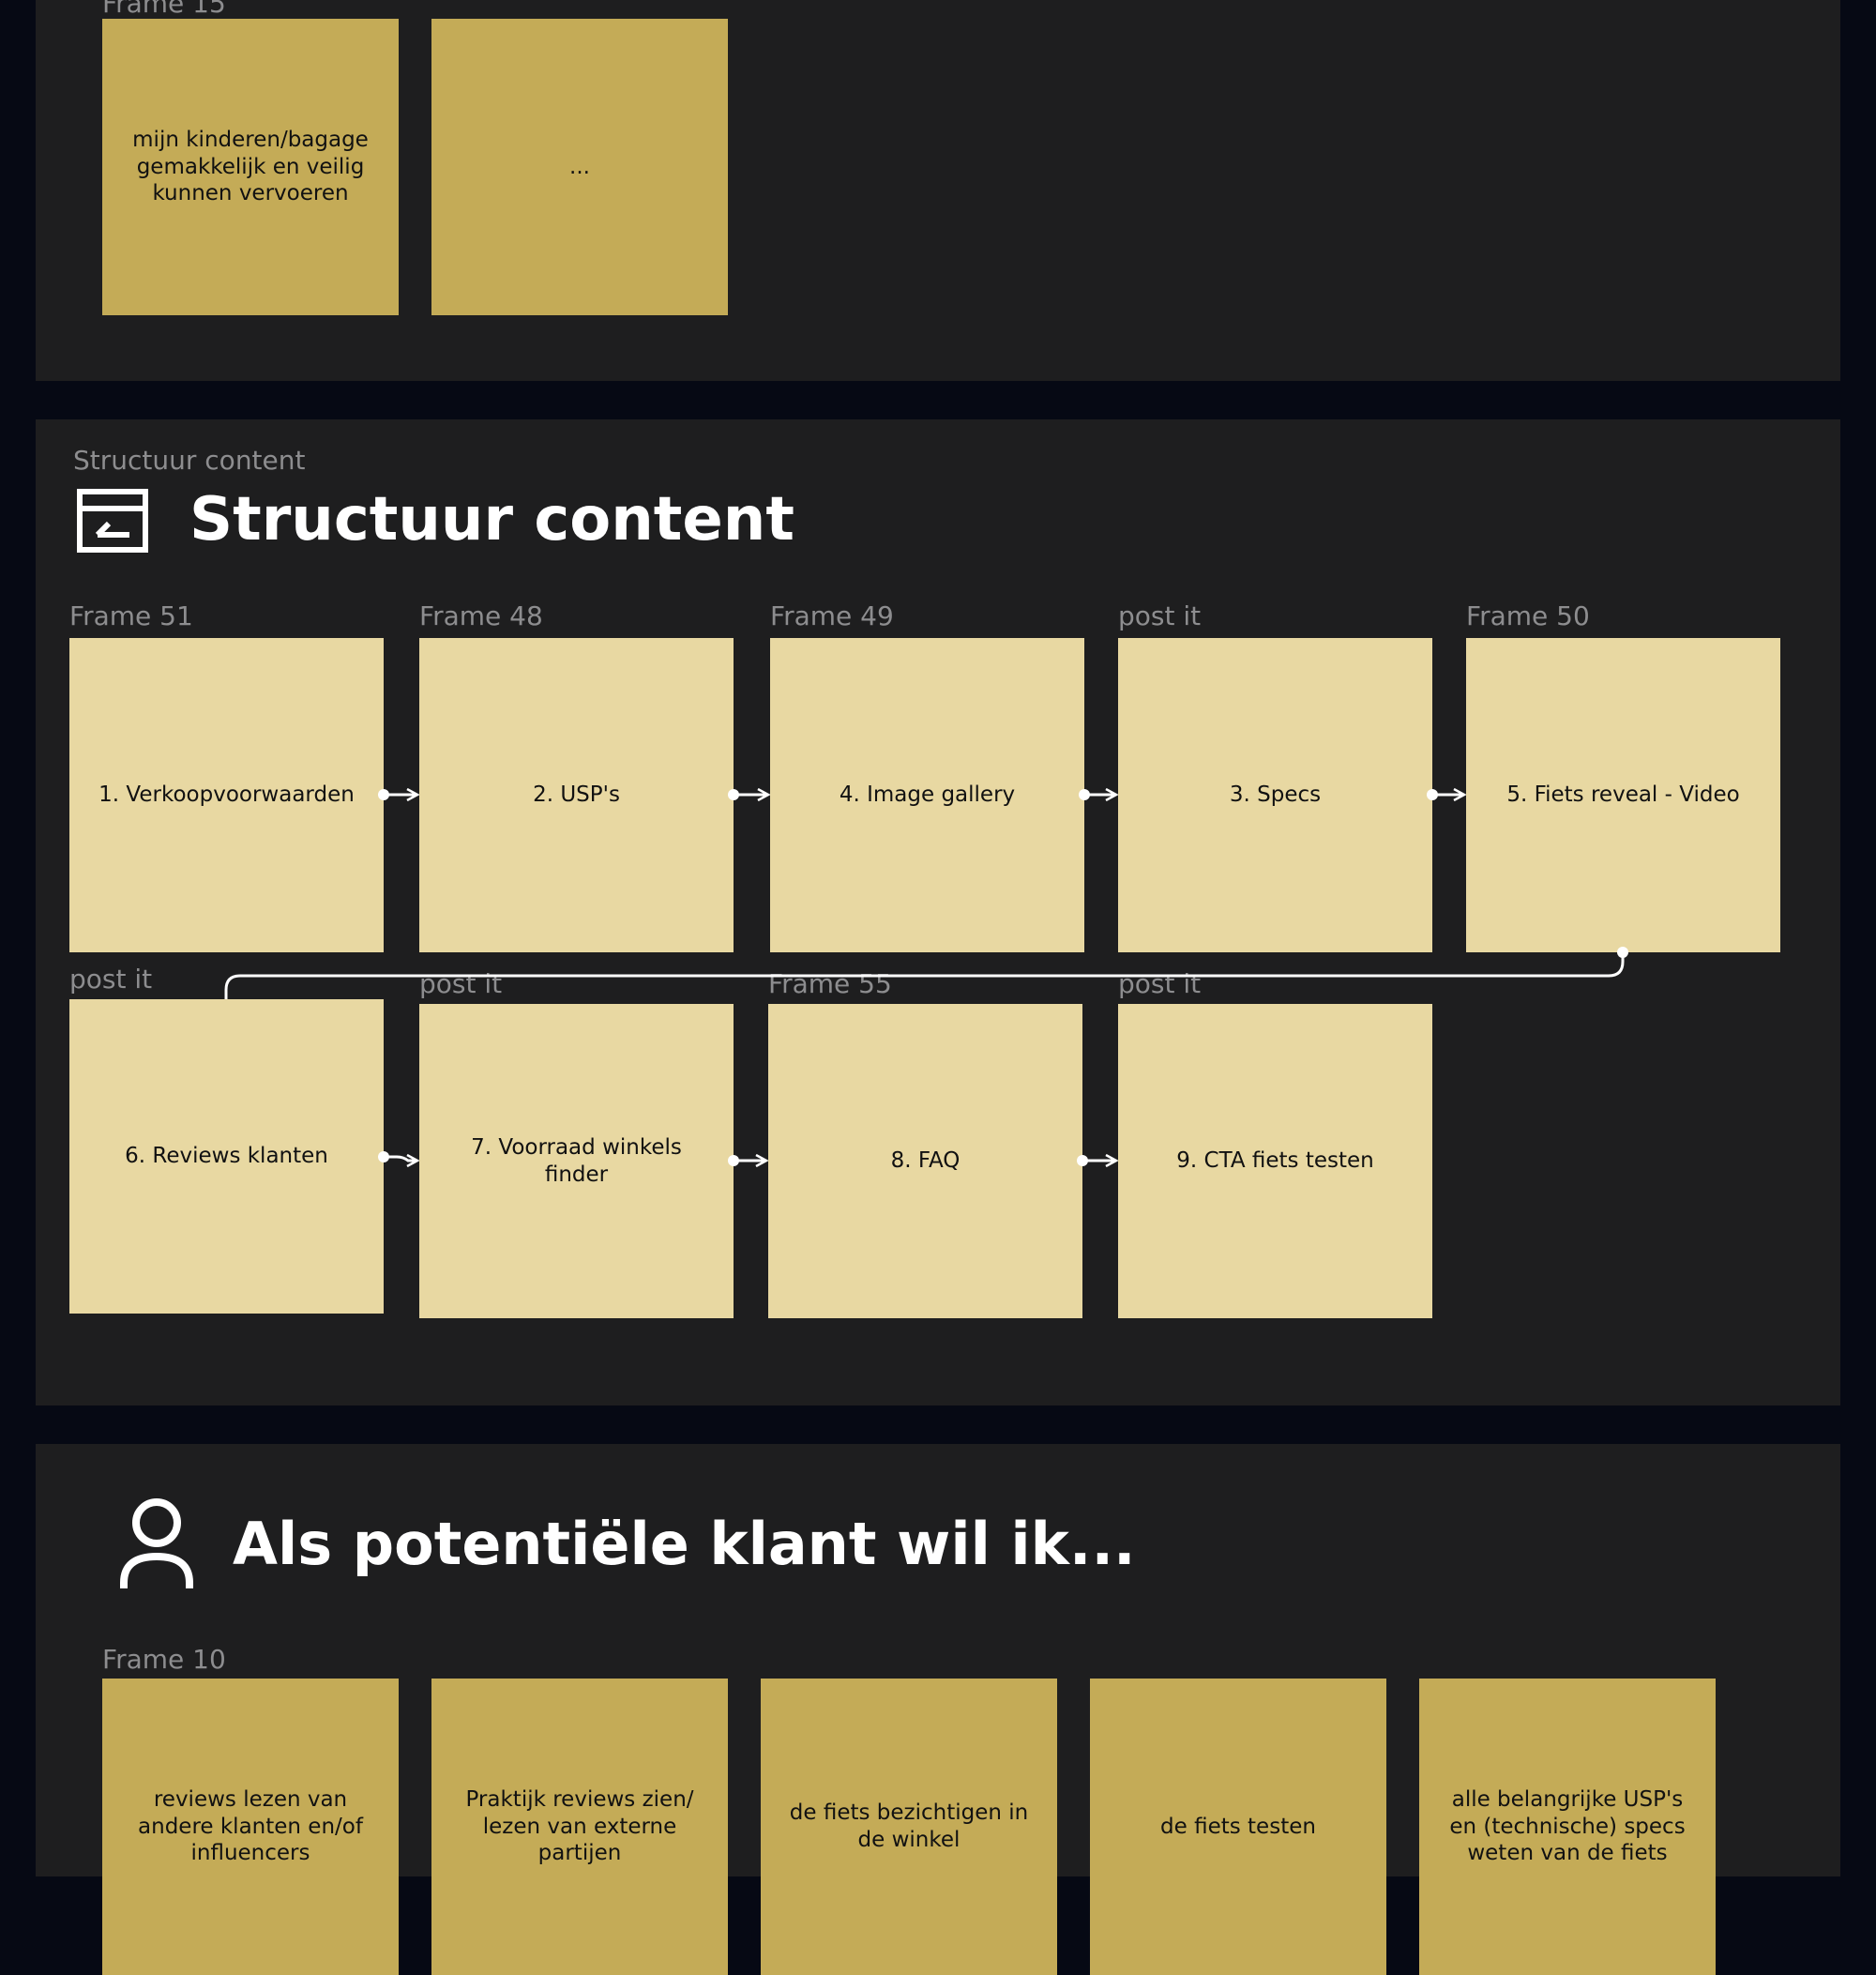  I want to click on sticky-note: de fiets bezichtigen in de winkel, so click(909, 1827).